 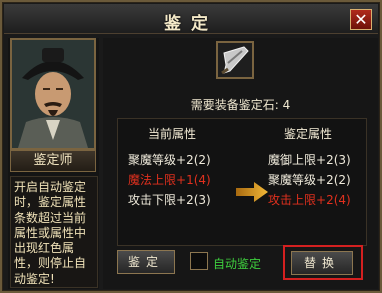 What do you see at coordinates (322, 263) in the screenshot?
I see `replace-button: 替换` at bounding box center [322, 263].